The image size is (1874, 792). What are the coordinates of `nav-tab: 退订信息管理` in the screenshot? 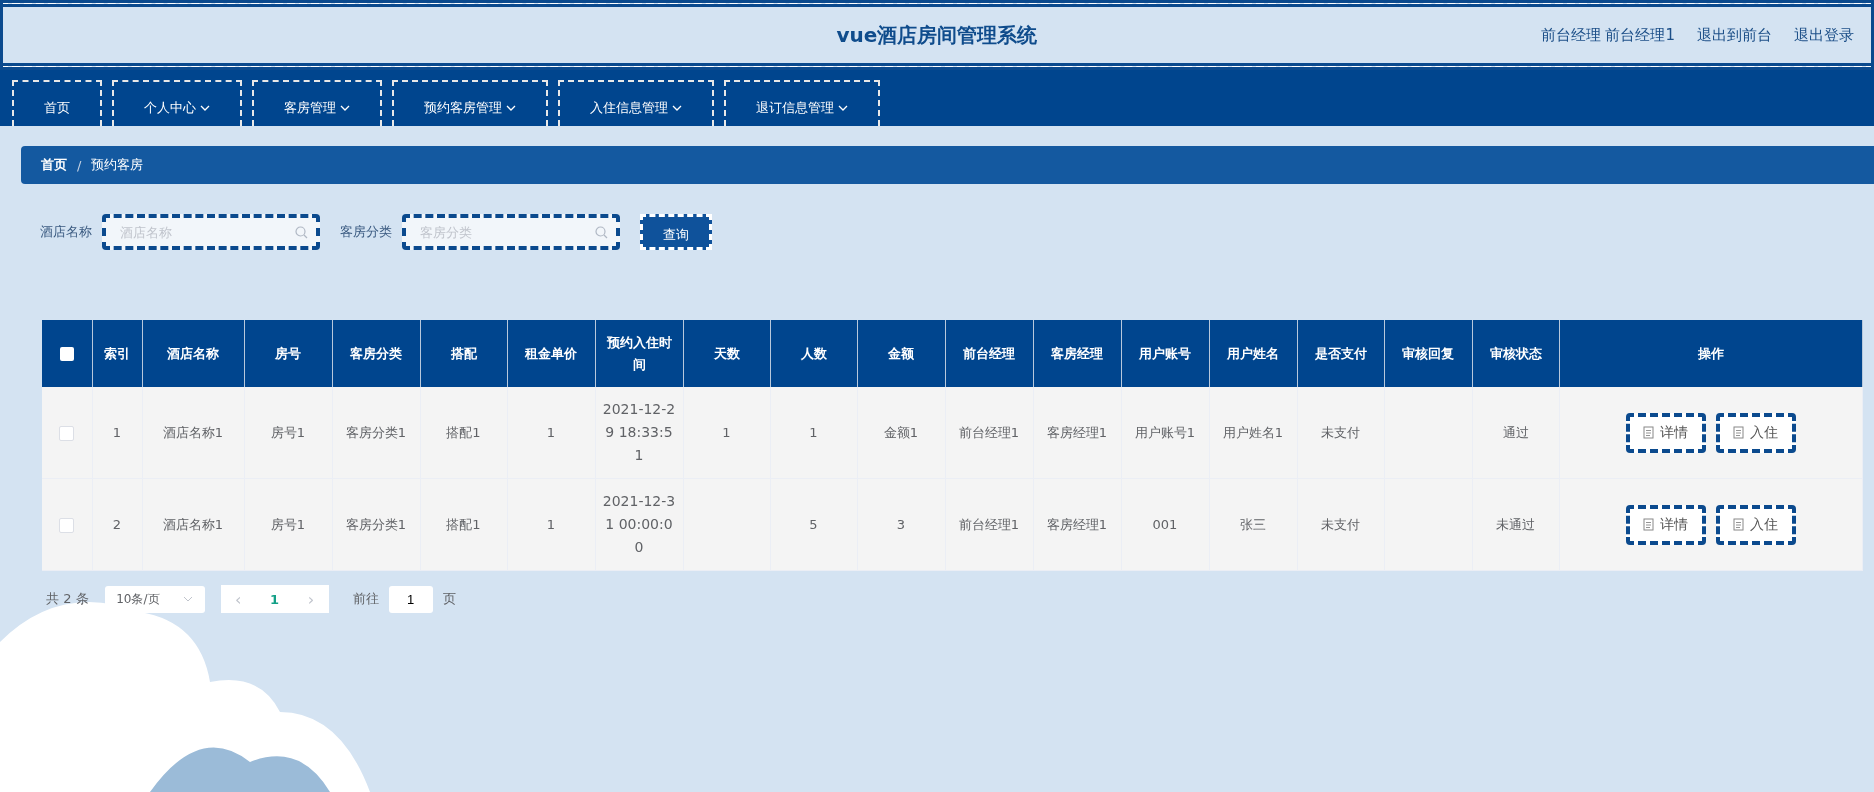 It's located at (802, 103).